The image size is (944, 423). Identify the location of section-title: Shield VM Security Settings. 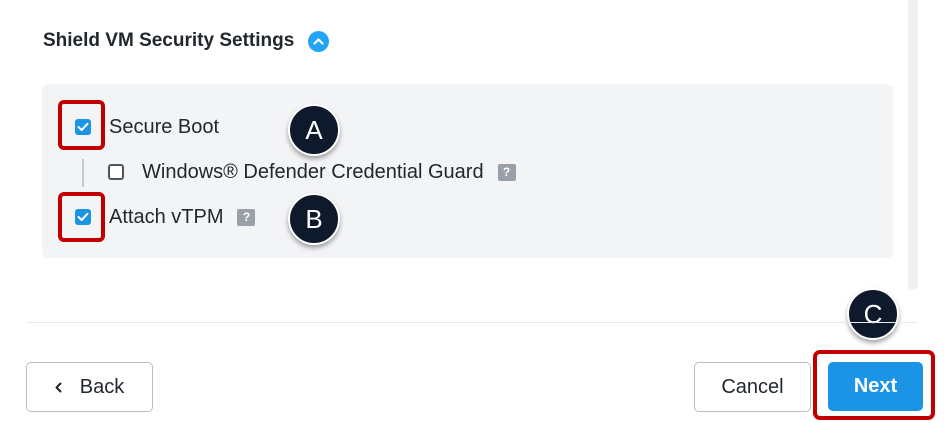
(169, 40).